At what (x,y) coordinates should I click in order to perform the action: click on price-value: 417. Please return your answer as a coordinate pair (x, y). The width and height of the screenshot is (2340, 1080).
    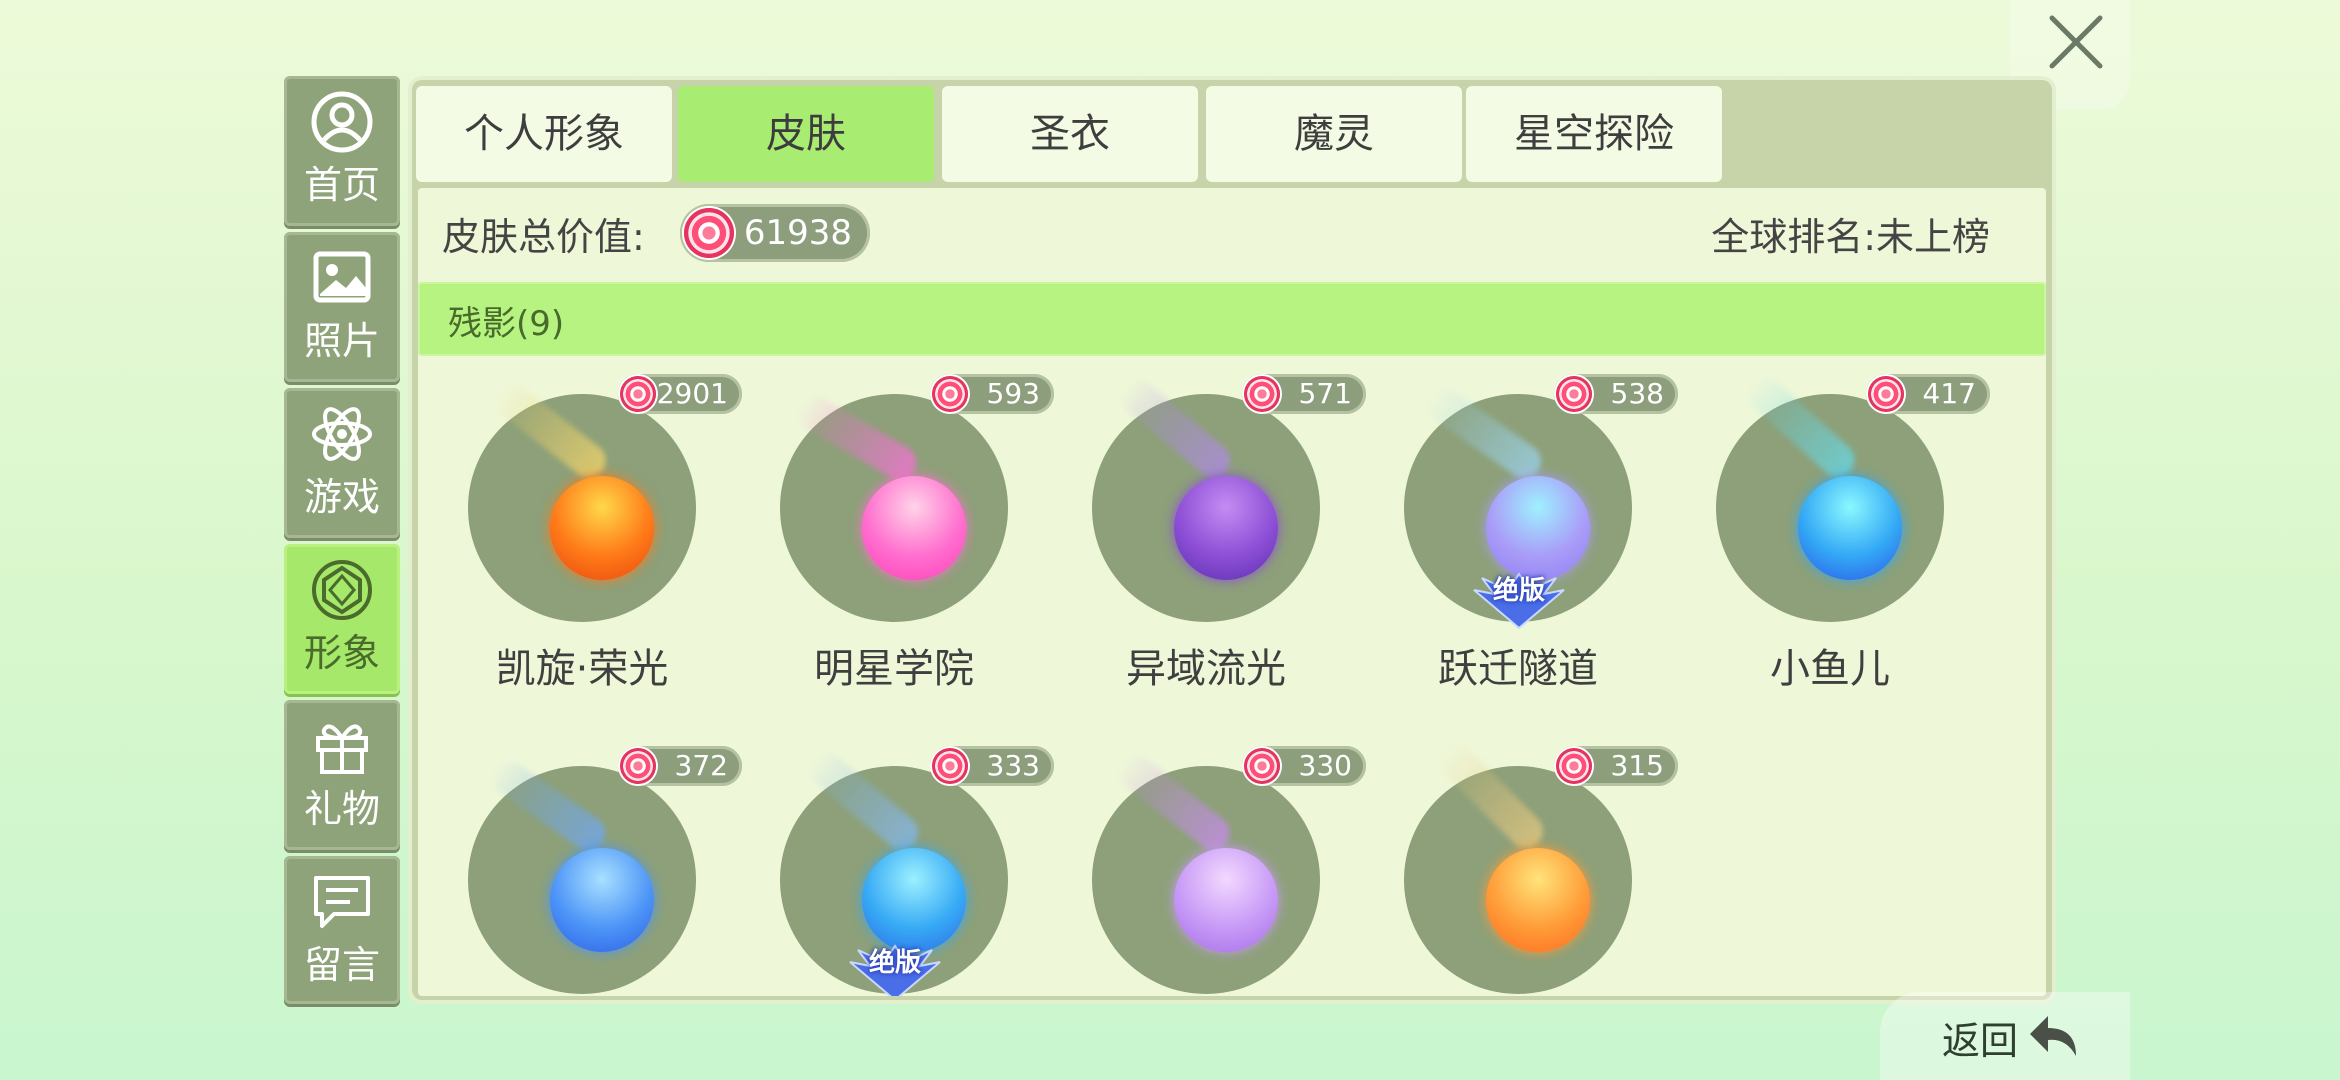
    Looking at the image, I should click on (1949, 393).